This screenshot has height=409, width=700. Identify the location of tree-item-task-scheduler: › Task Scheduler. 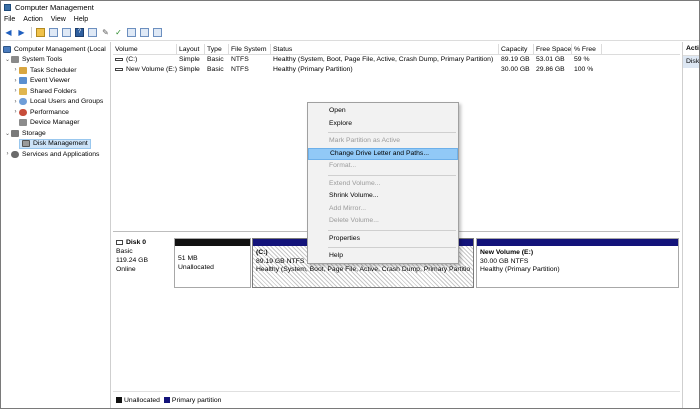
(55, 70).